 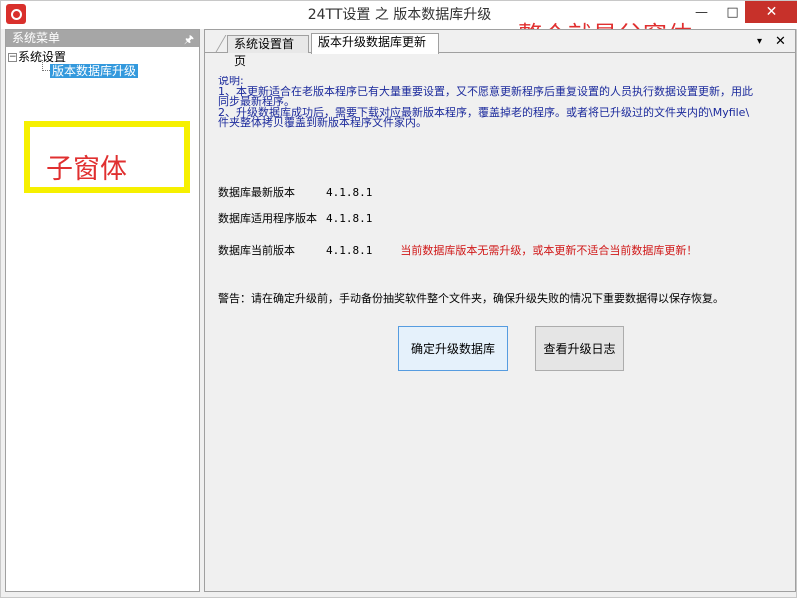 What do you see at coordinates (46, 65) in the screenshot?
I see `tree-connector` at bounding box center [46, 65].